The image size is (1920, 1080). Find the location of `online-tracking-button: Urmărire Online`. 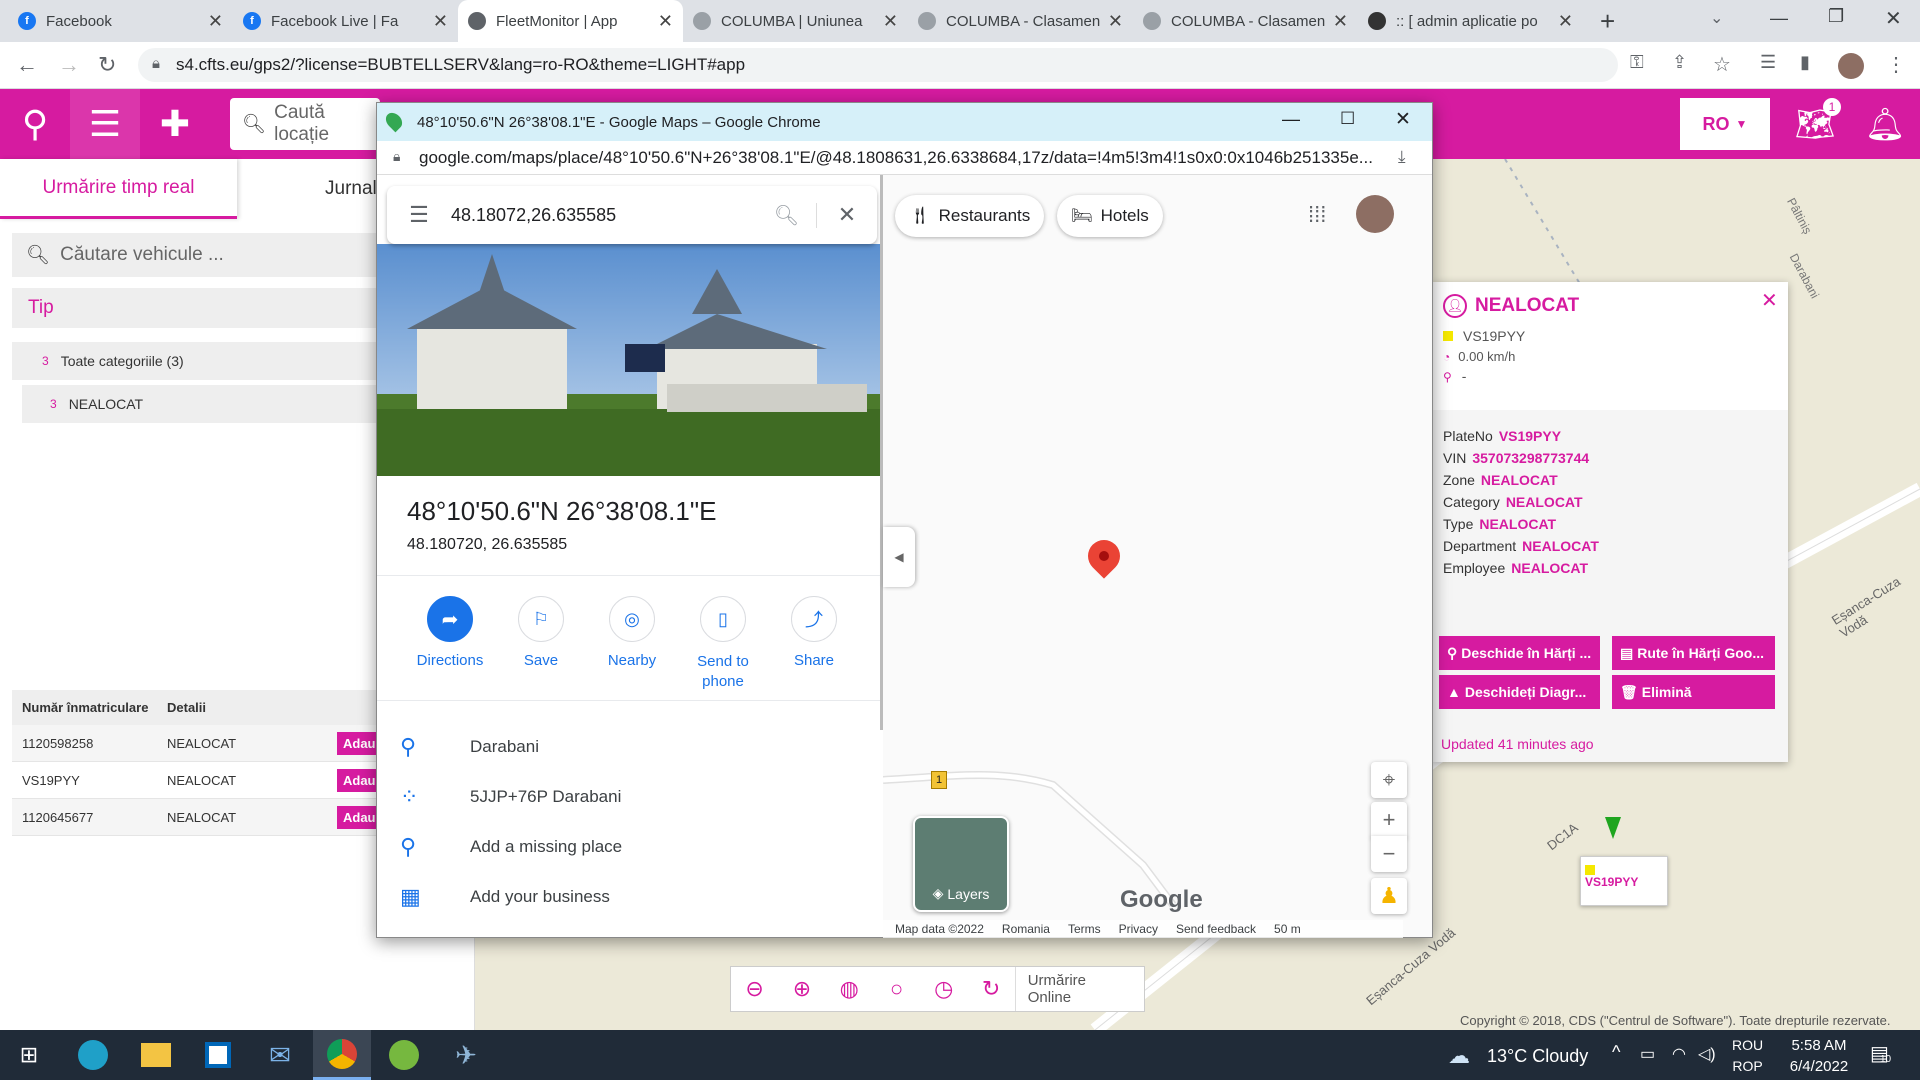

online-tracking-button: Urmărire Online is located at coordinates (1079, 989).